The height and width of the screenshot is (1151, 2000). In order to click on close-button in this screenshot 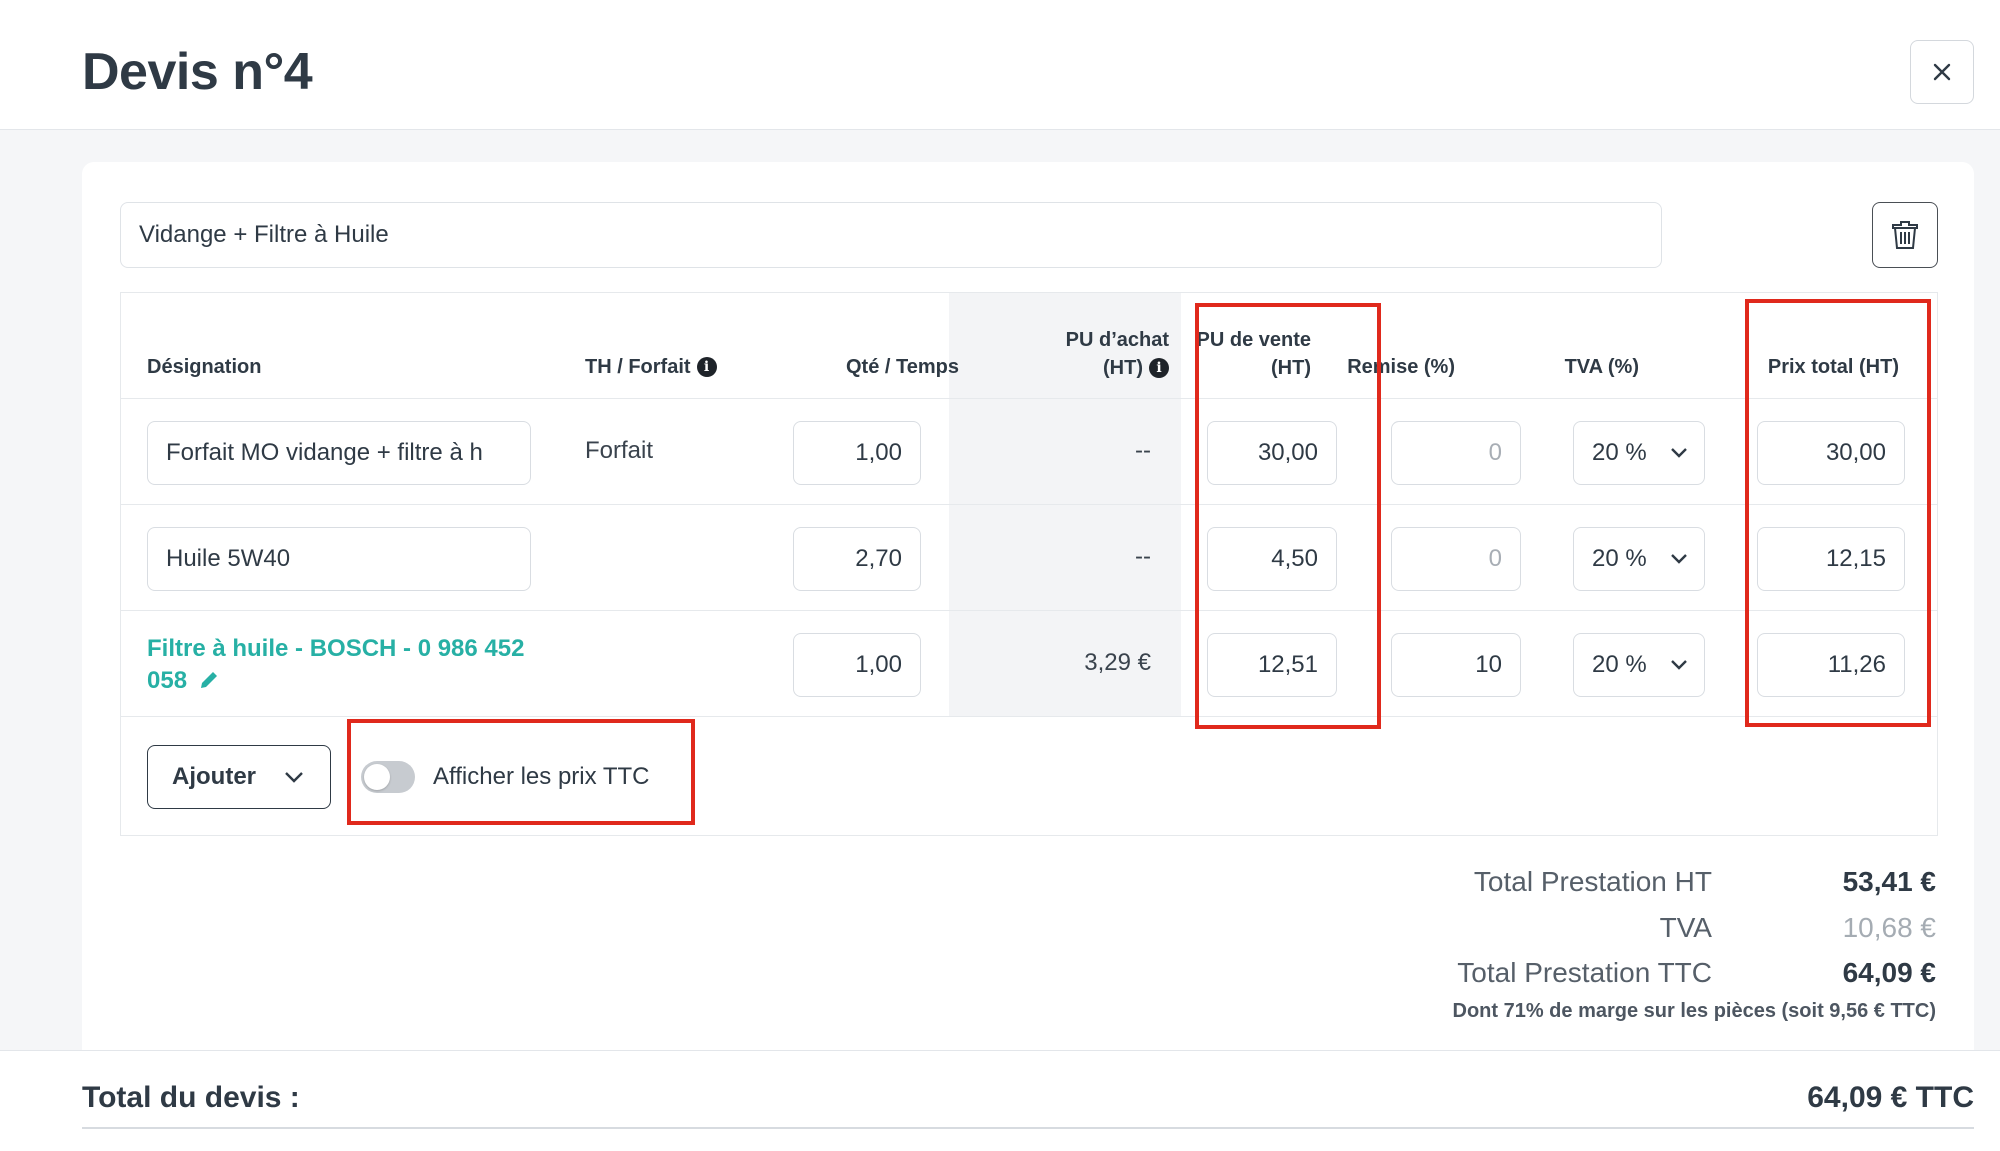, I will do `click(1942, 72)`.